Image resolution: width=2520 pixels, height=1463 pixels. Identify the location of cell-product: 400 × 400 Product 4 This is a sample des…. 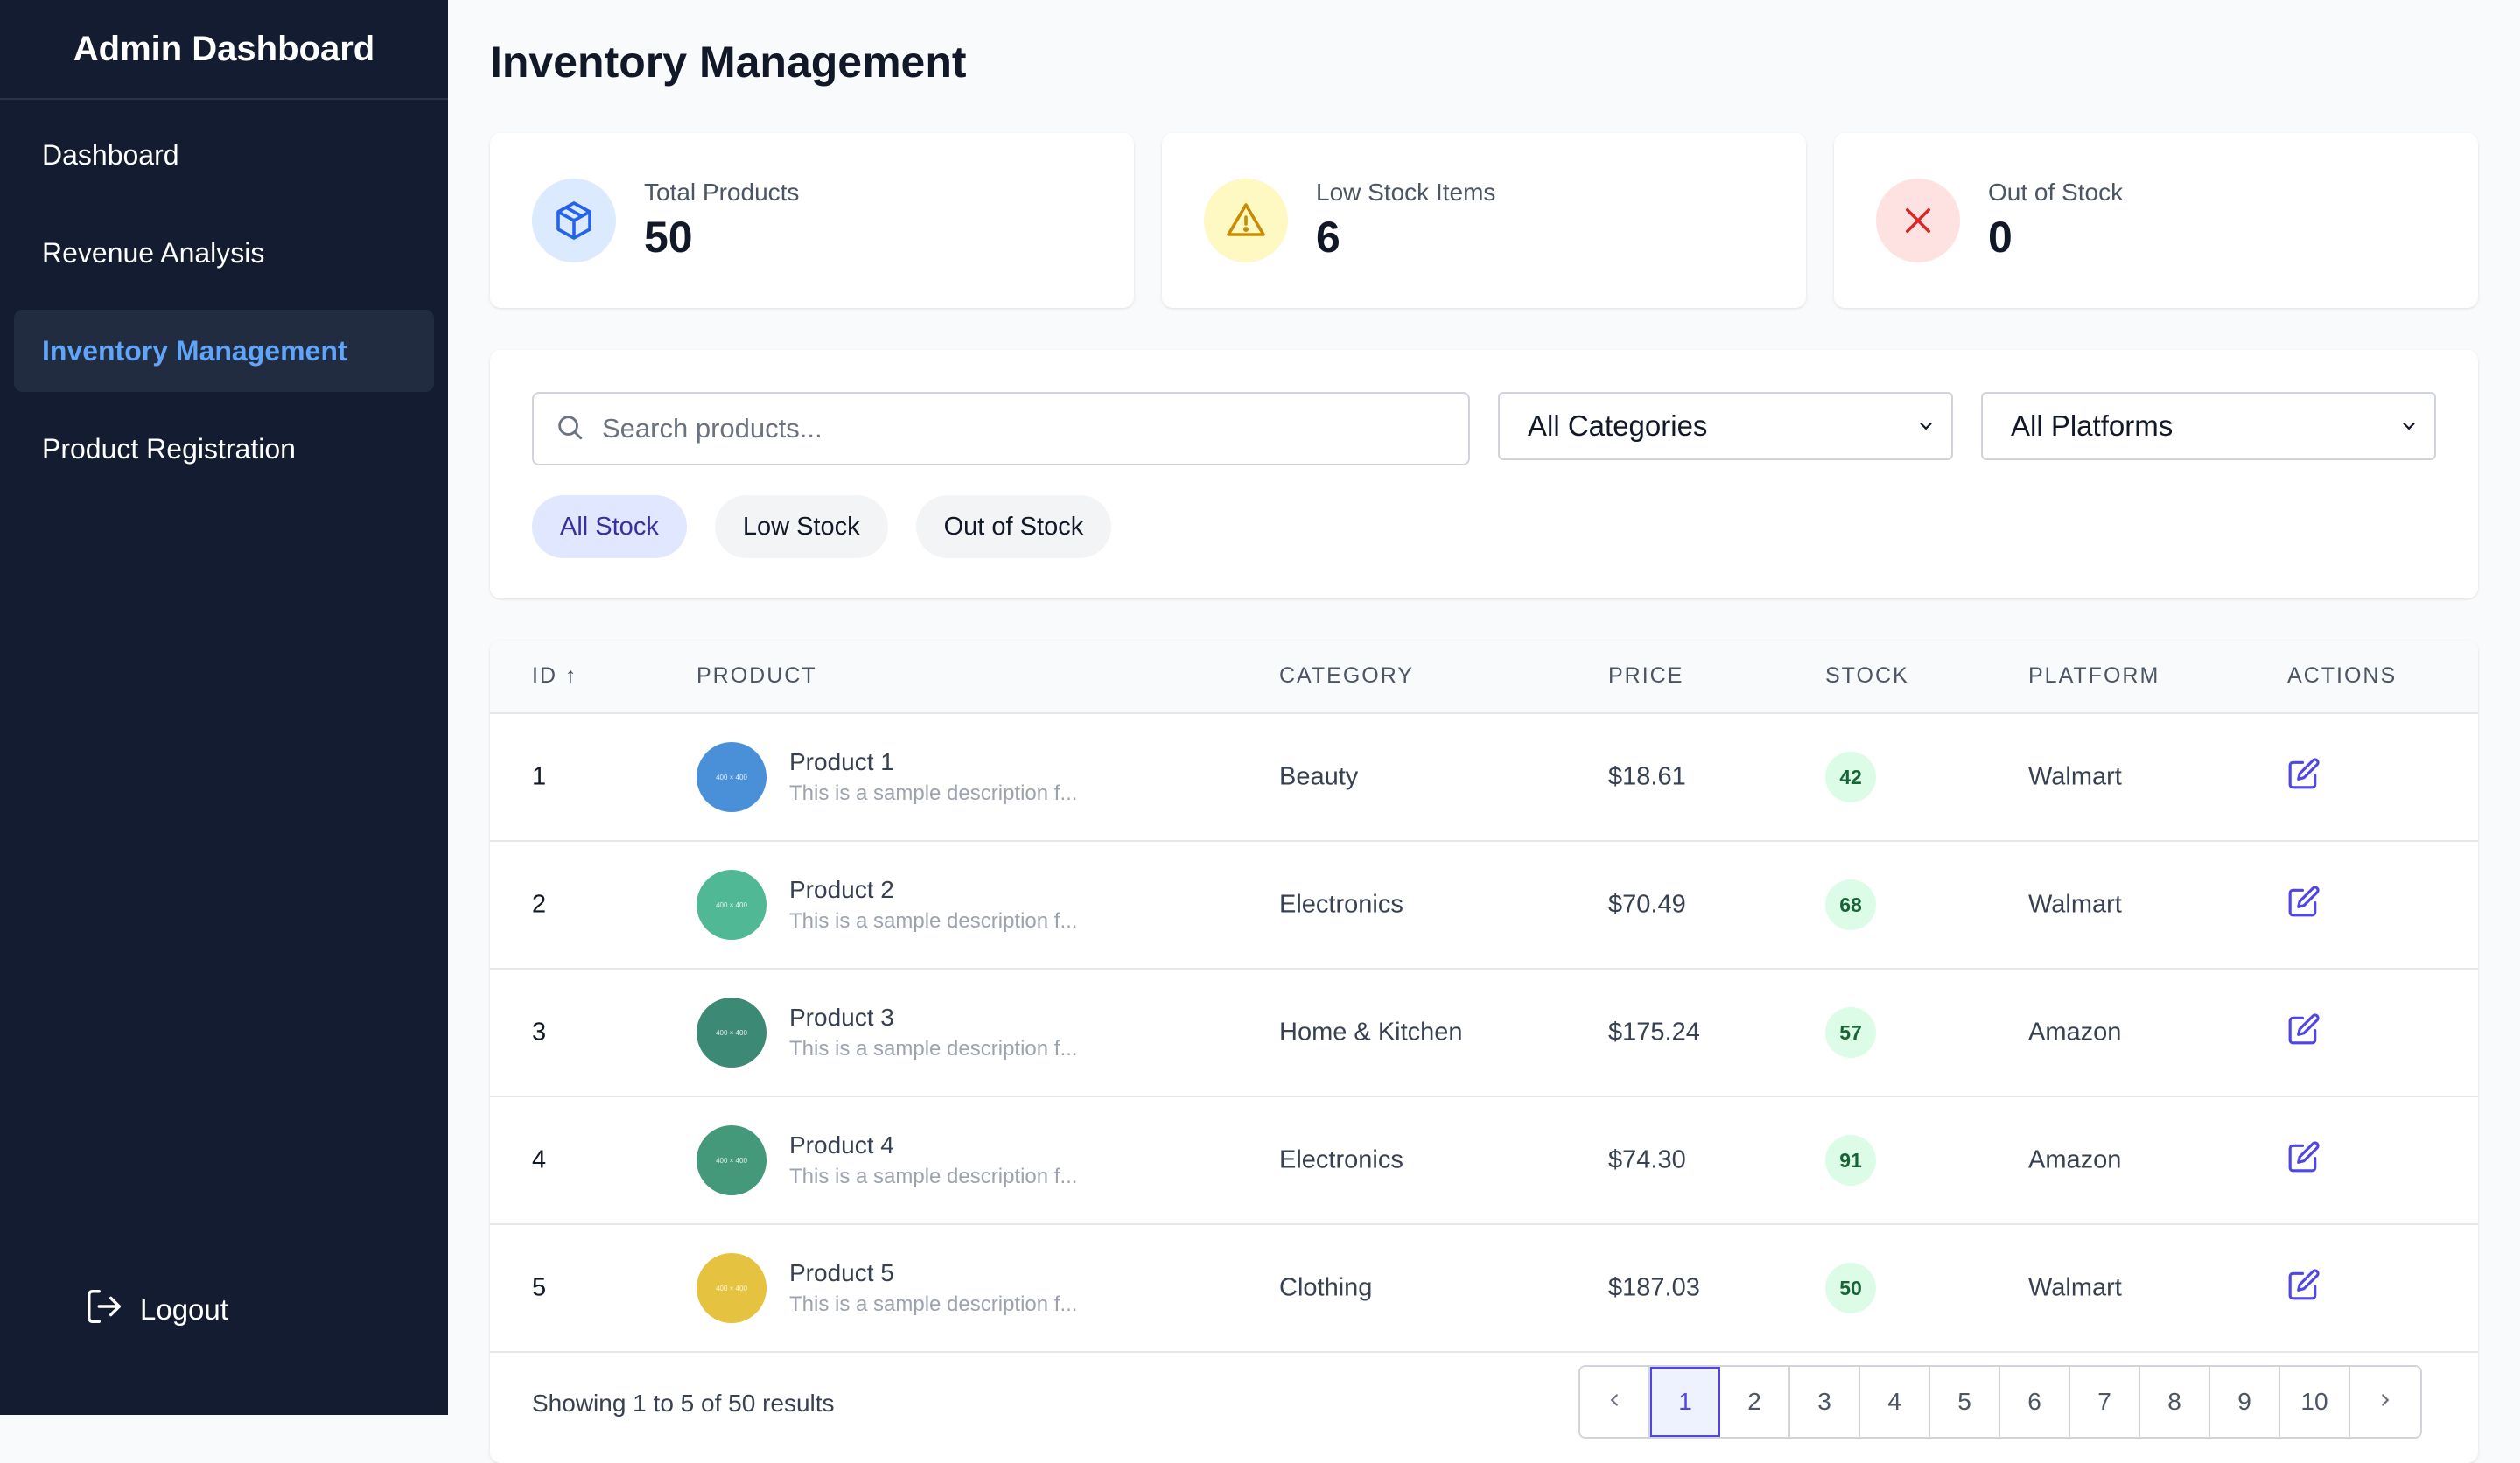
(886, 1160).